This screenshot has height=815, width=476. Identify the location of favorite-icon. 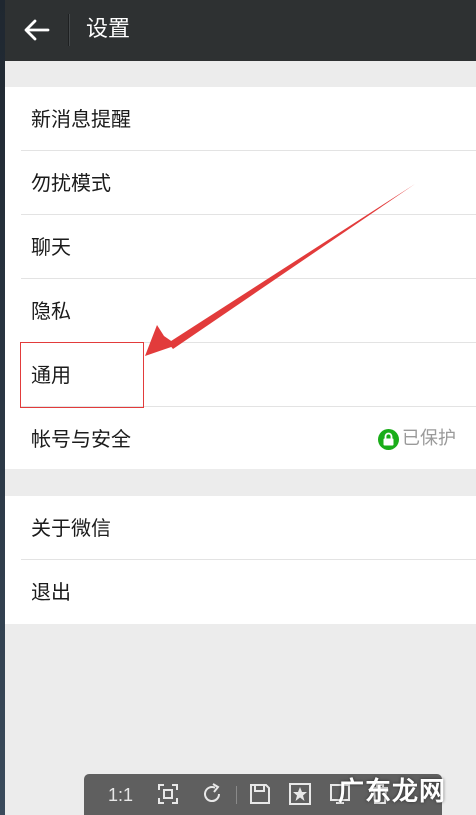
(300, 795).